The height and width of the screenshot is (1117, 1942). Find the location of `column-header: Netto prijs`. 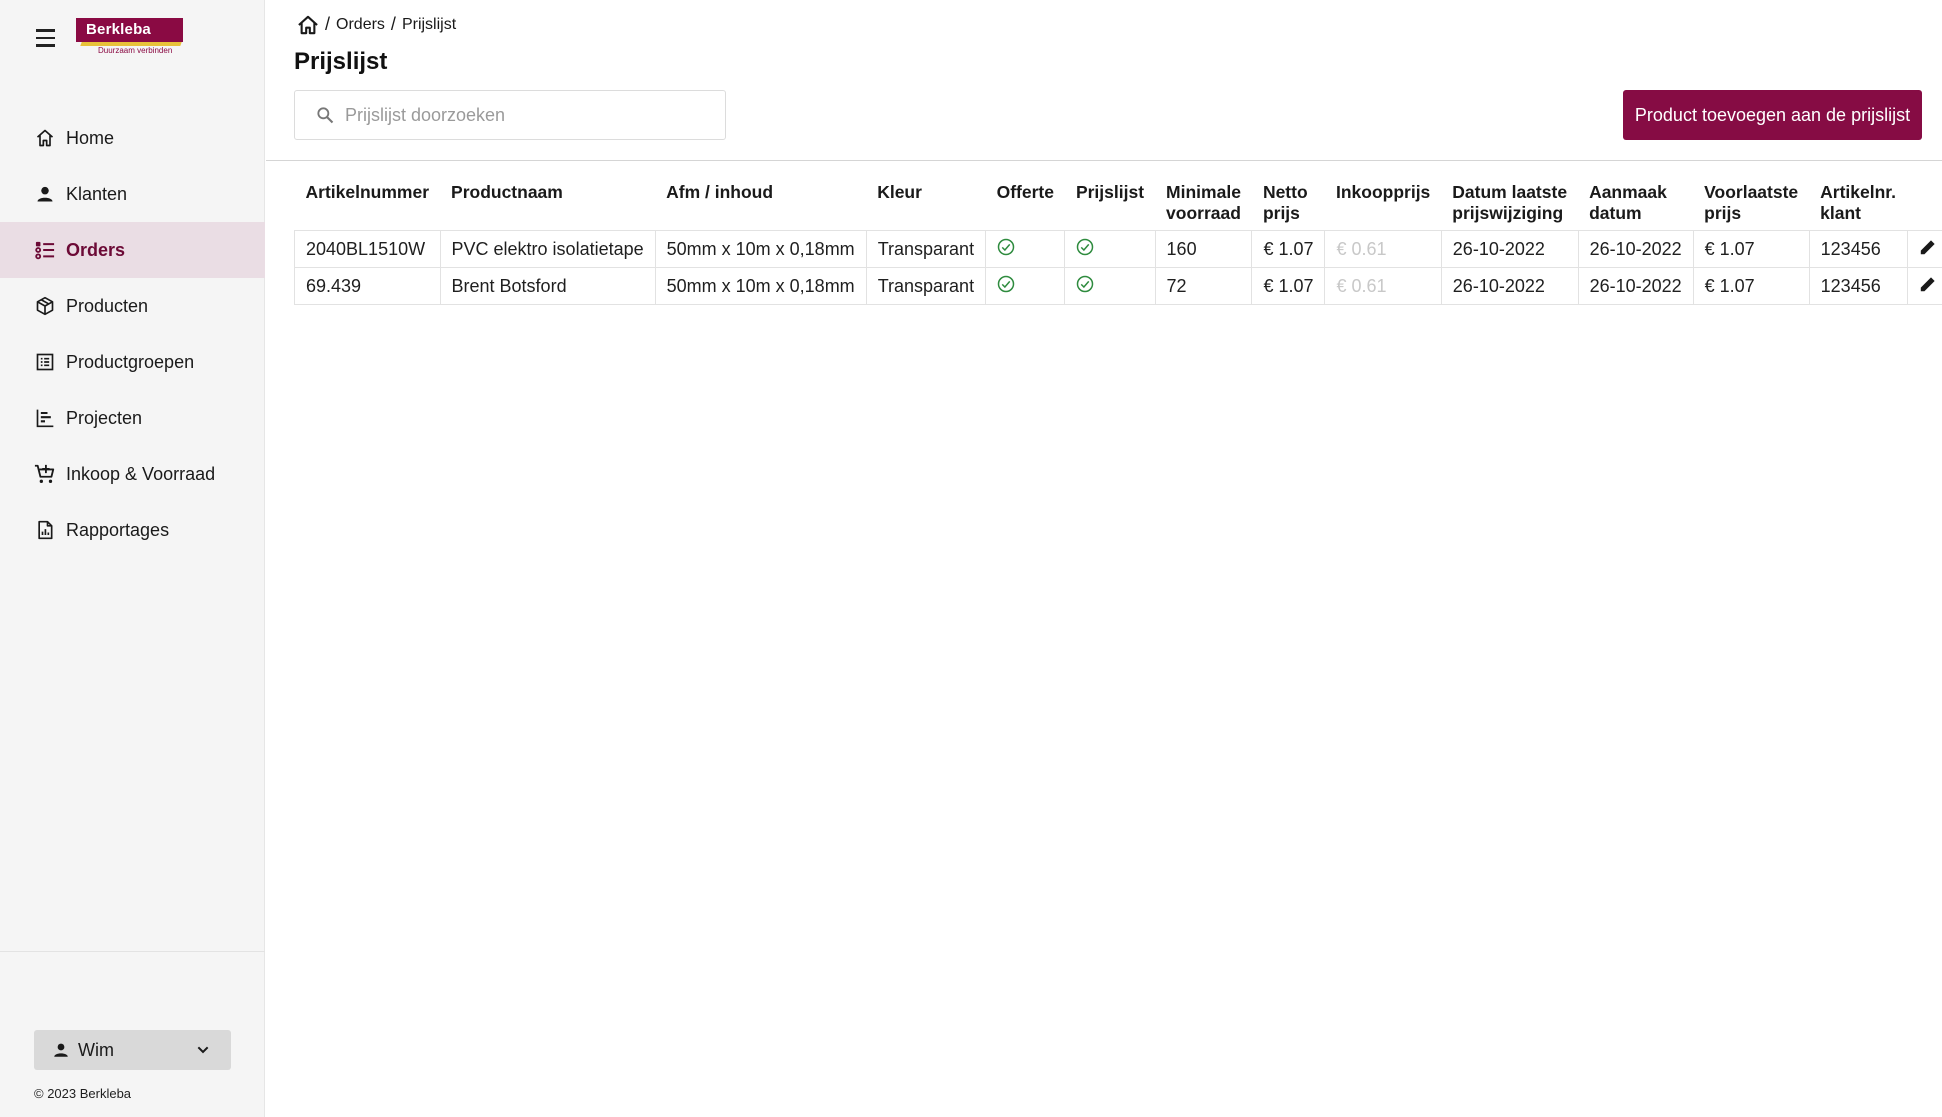

column-header: Netto prijs is located at coordinates (1288, 204).